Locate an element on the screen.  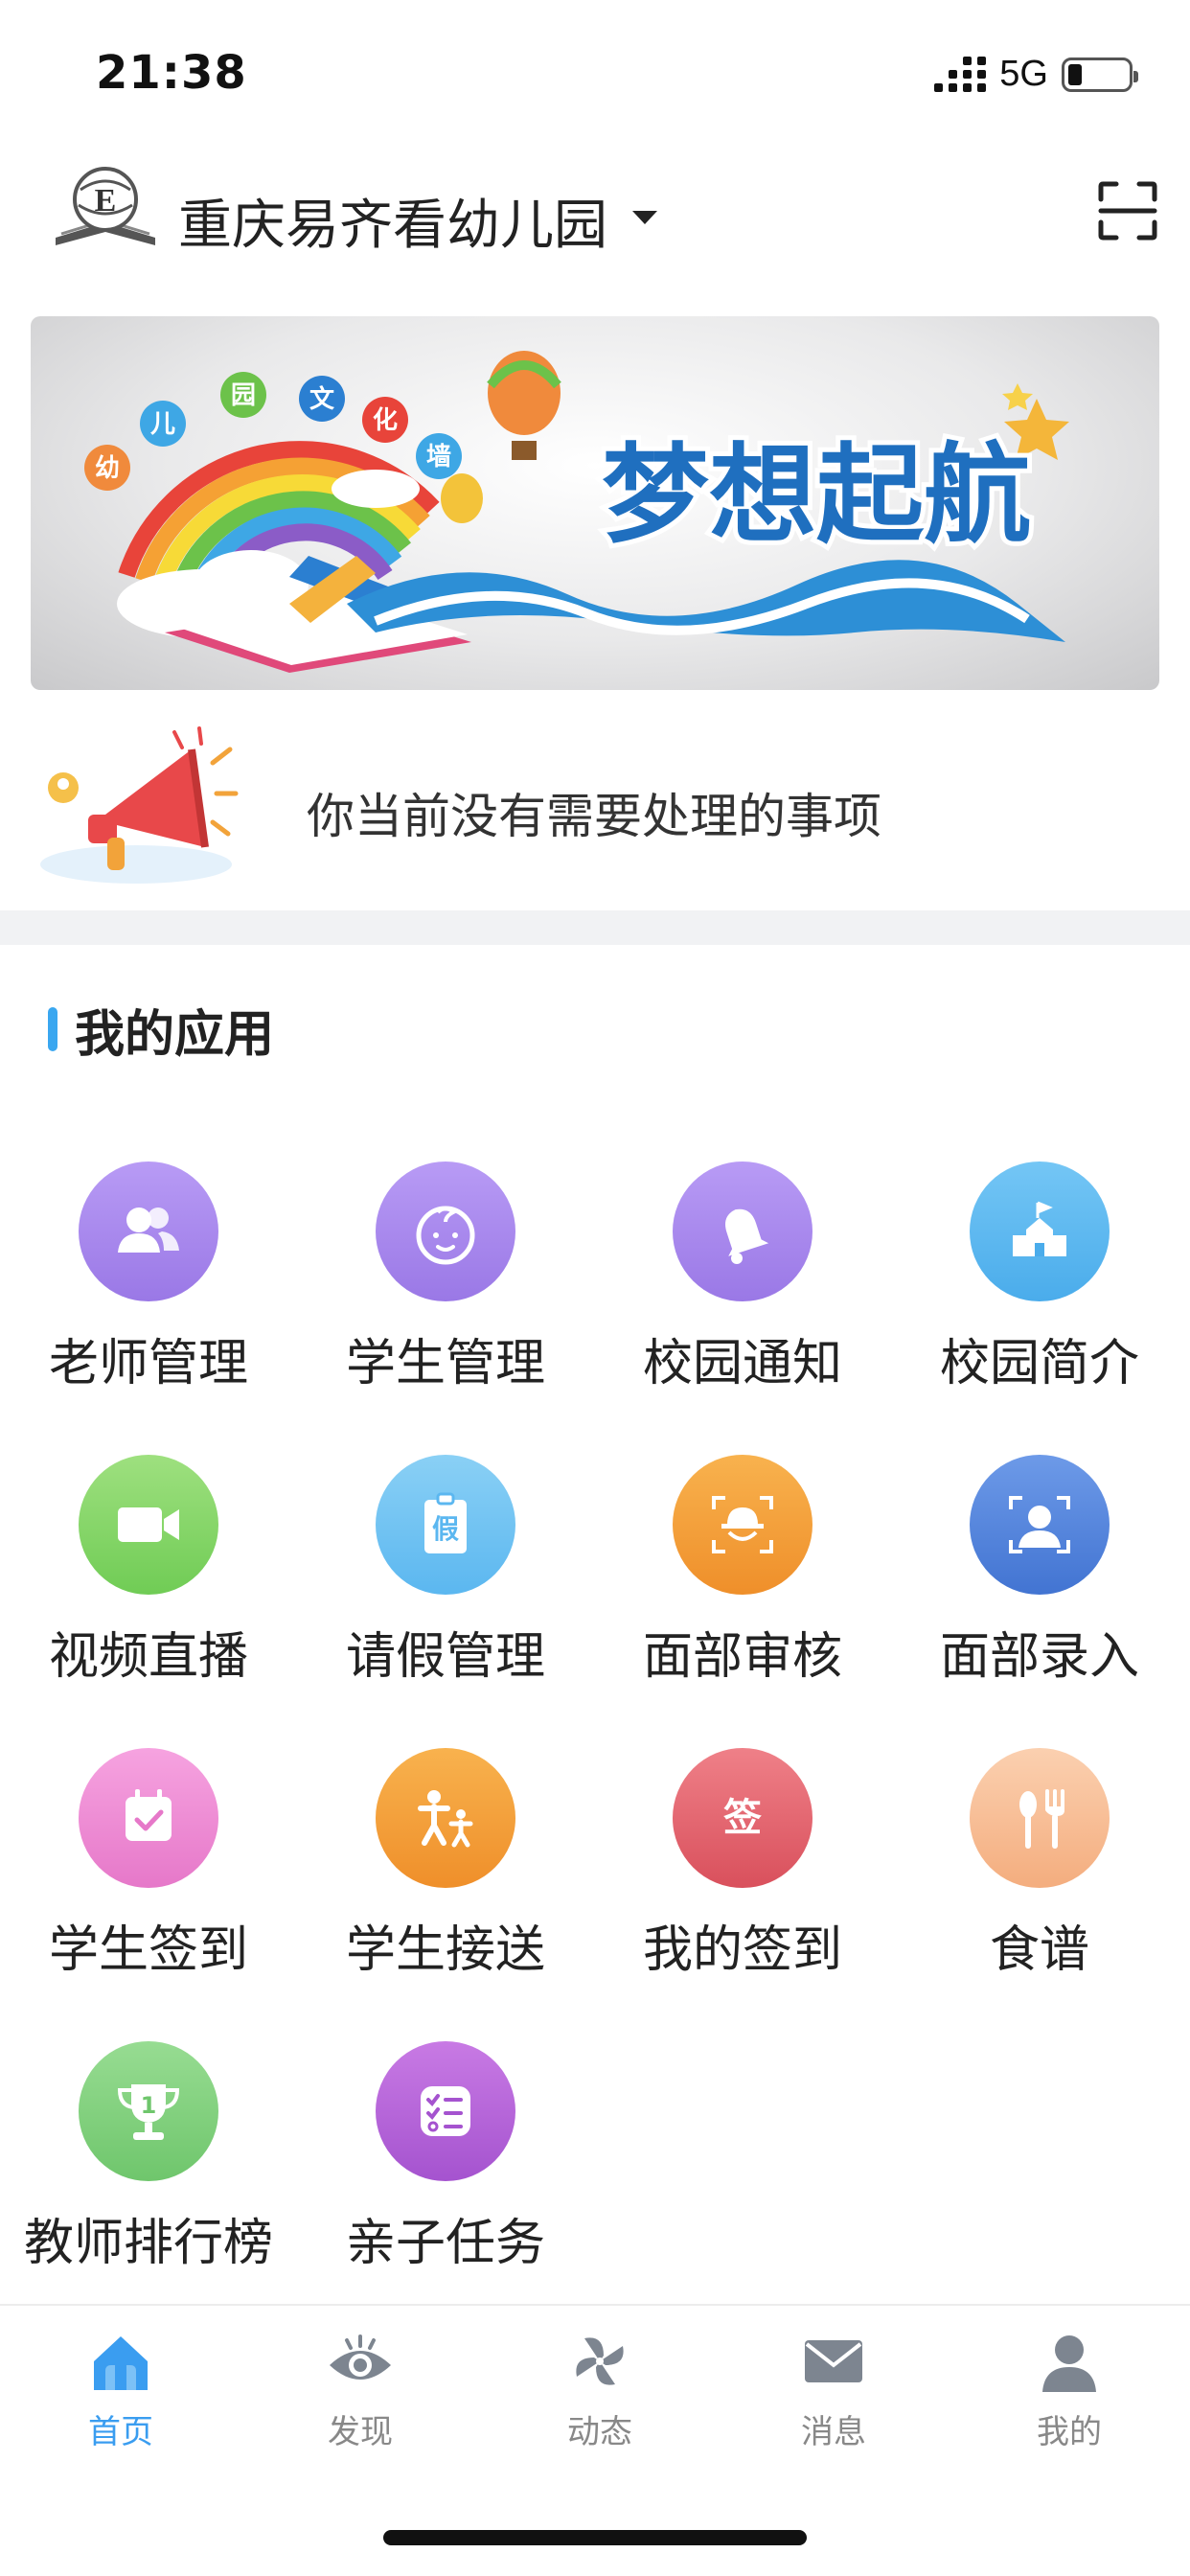
school-logo-icon: E is located at coordinates (105, 206).